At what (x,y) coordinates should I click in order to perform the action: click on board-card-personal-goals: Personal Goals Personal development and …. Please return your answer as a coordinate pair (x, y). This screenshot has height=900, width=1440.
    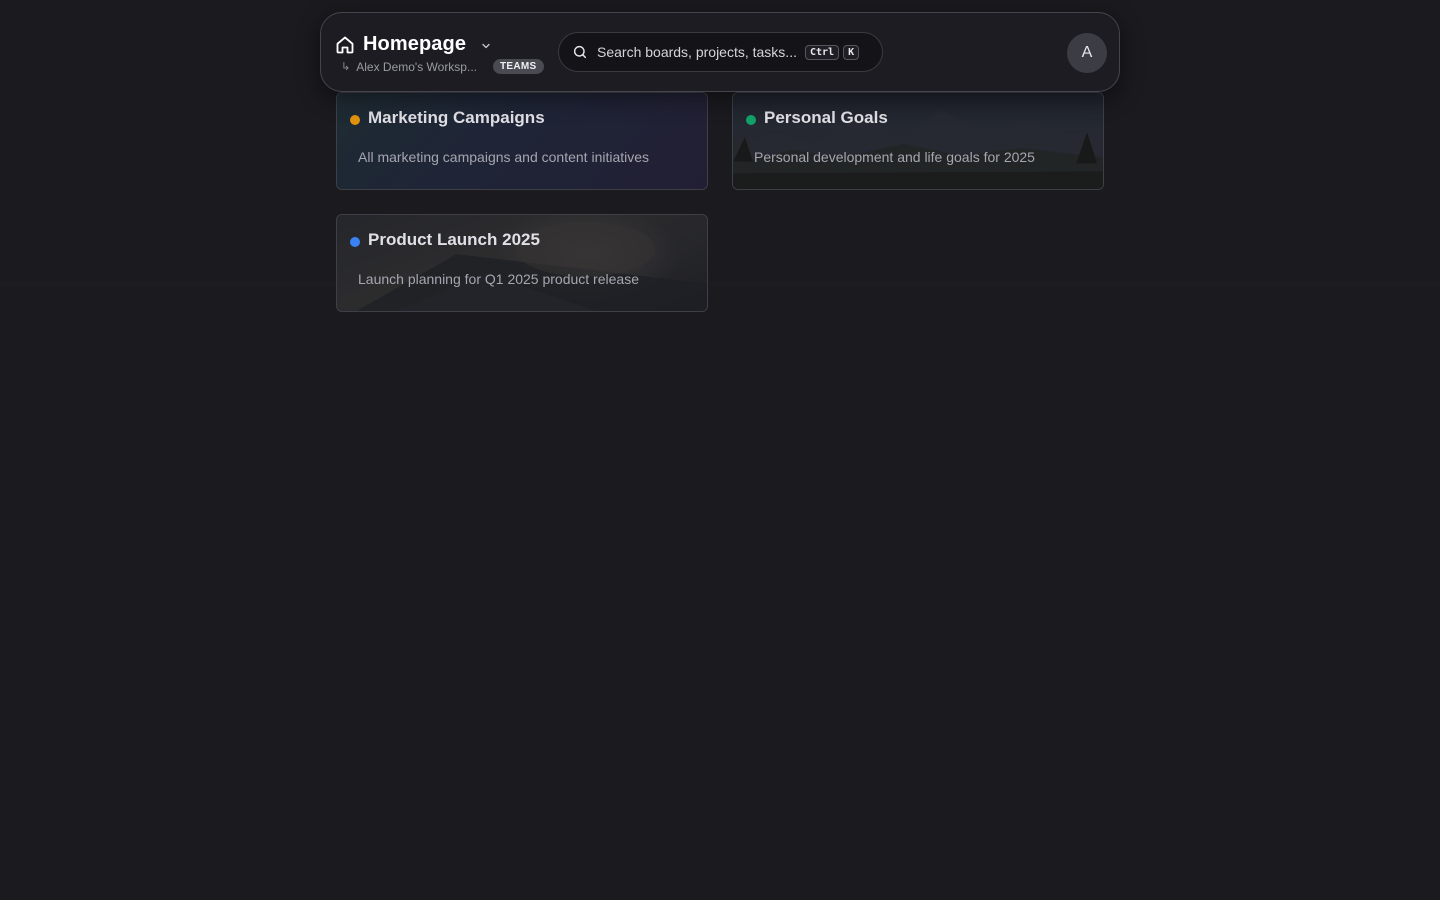
    Looking at the image, I should click on (918, 141).